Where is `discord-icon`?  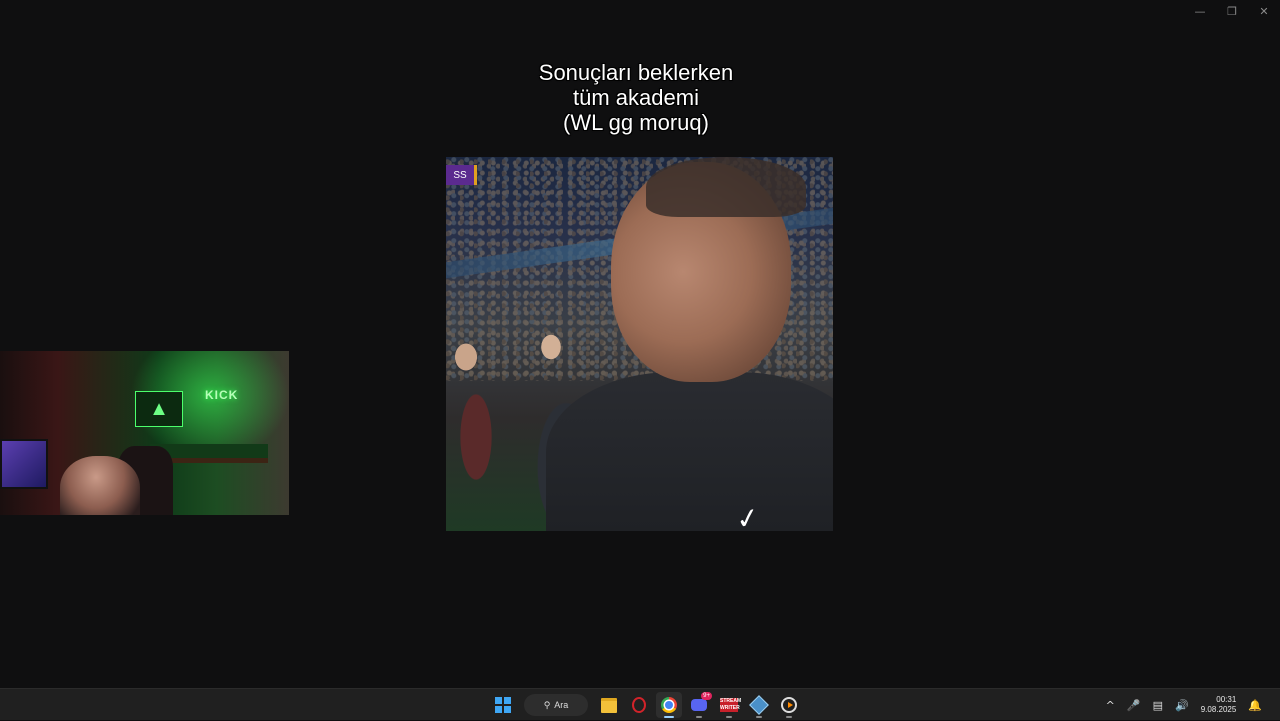 discord-icon is located at coordinates (699, 705).